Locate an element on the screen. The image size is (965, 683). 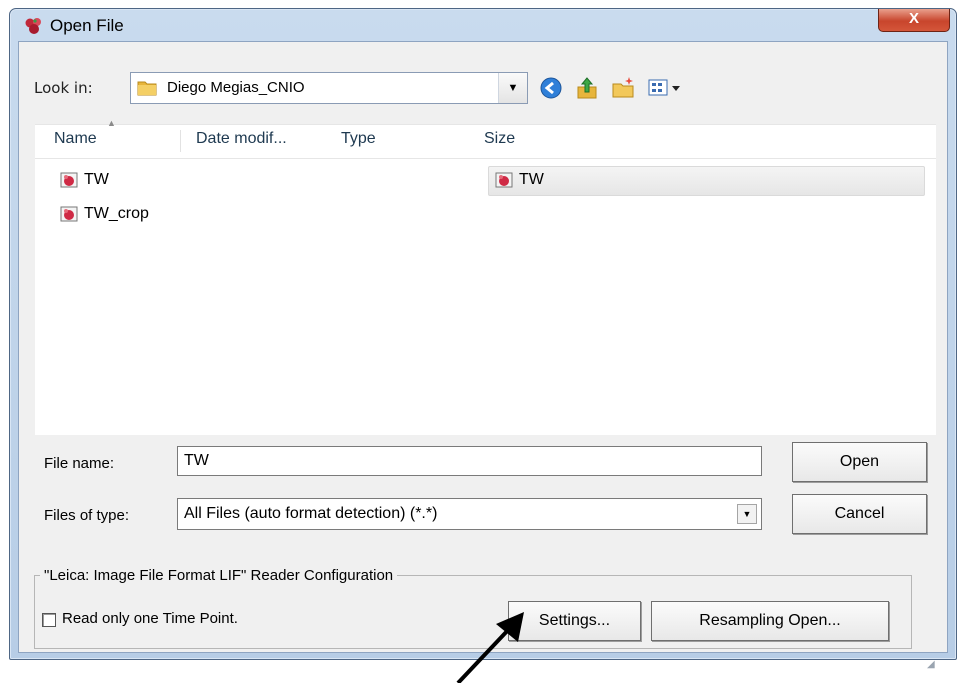
file-name-label: File name: is located at coordinates (79, 463).